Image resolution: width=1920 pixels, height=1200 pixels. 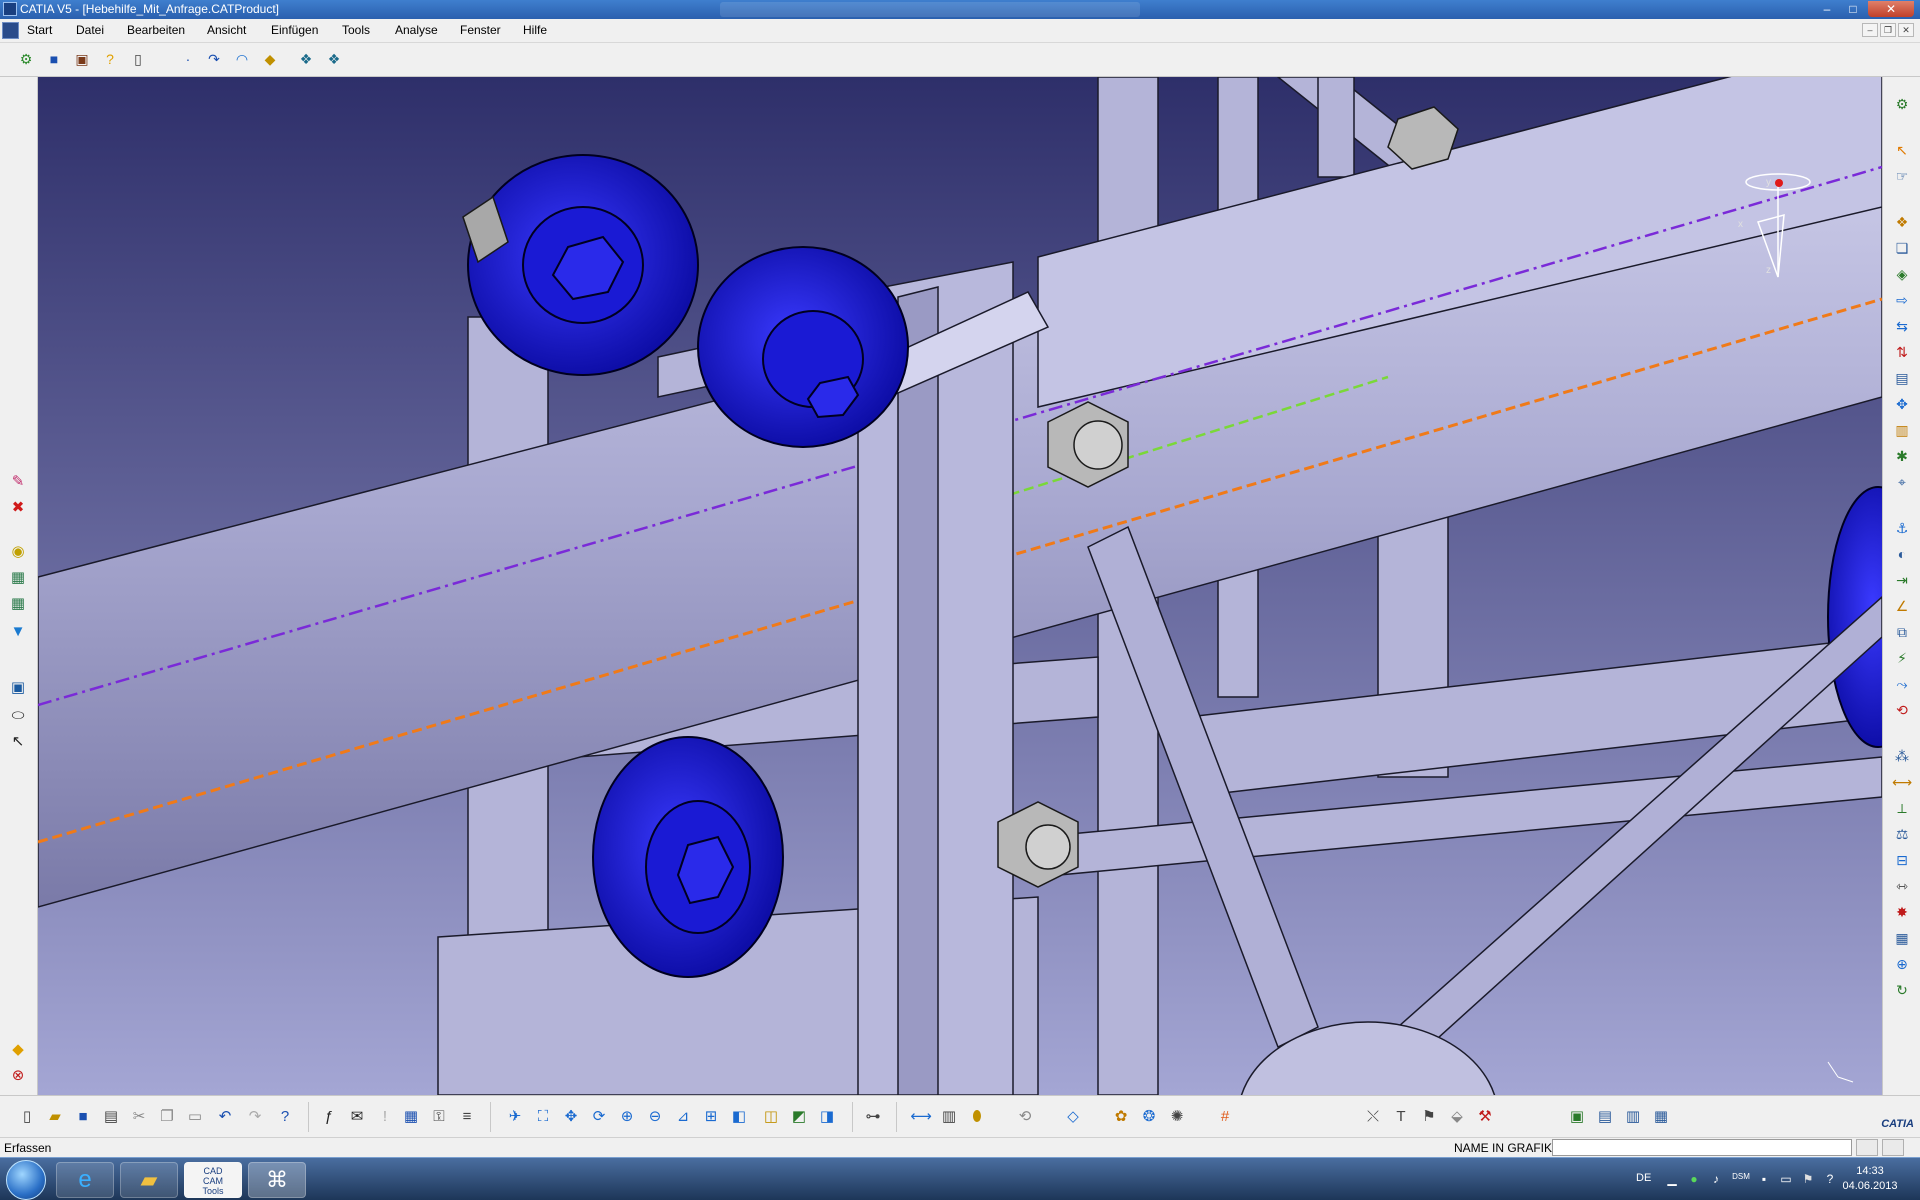 What do you see at coordinates (655, 1117) in the screenshot?
I see `zoom-out-icon: ⊖` at bounding box center [655, 1117].